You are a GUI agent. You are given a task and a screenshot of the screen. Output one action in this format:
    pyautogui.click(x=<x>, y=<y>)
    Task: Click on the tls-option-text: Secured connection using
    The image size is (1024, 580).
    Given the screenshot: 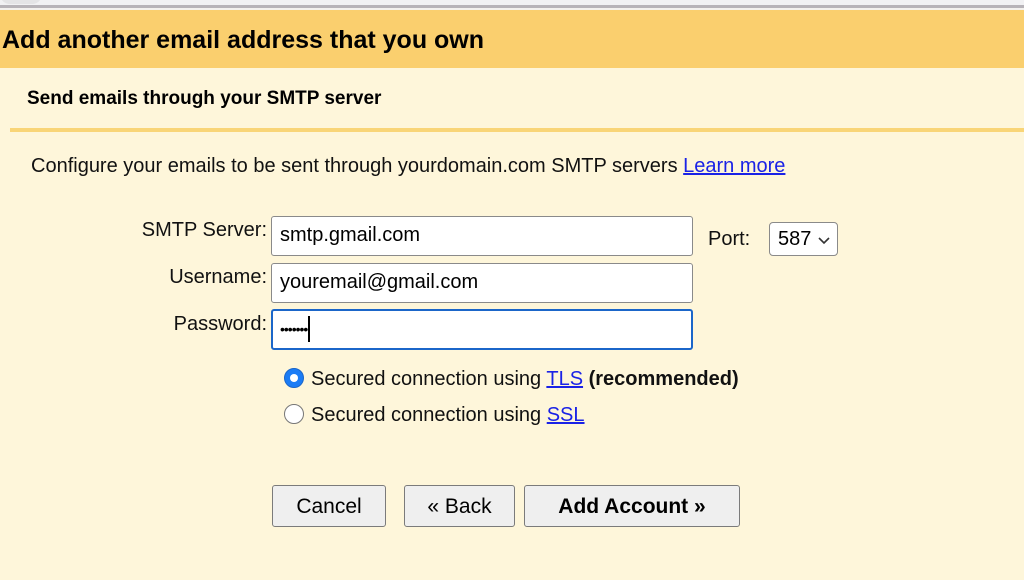 What is the action you would take?
    pyautogui.click(x=429, y=379)
    